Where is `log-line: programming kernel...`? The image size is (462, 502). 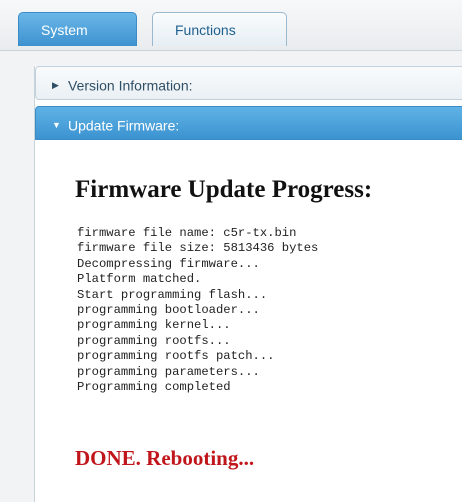 log-line: programming kernel... is located at coordinates (154, 325).